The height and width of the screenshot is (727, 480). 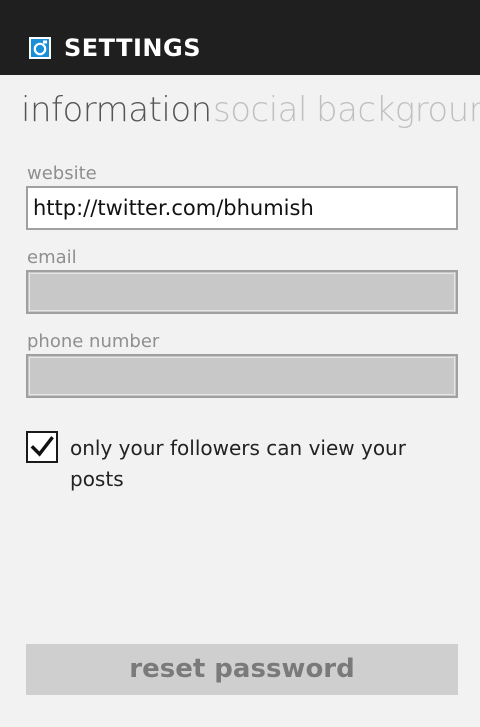 I want to click on website-label: website, so click(x=62, y=173).